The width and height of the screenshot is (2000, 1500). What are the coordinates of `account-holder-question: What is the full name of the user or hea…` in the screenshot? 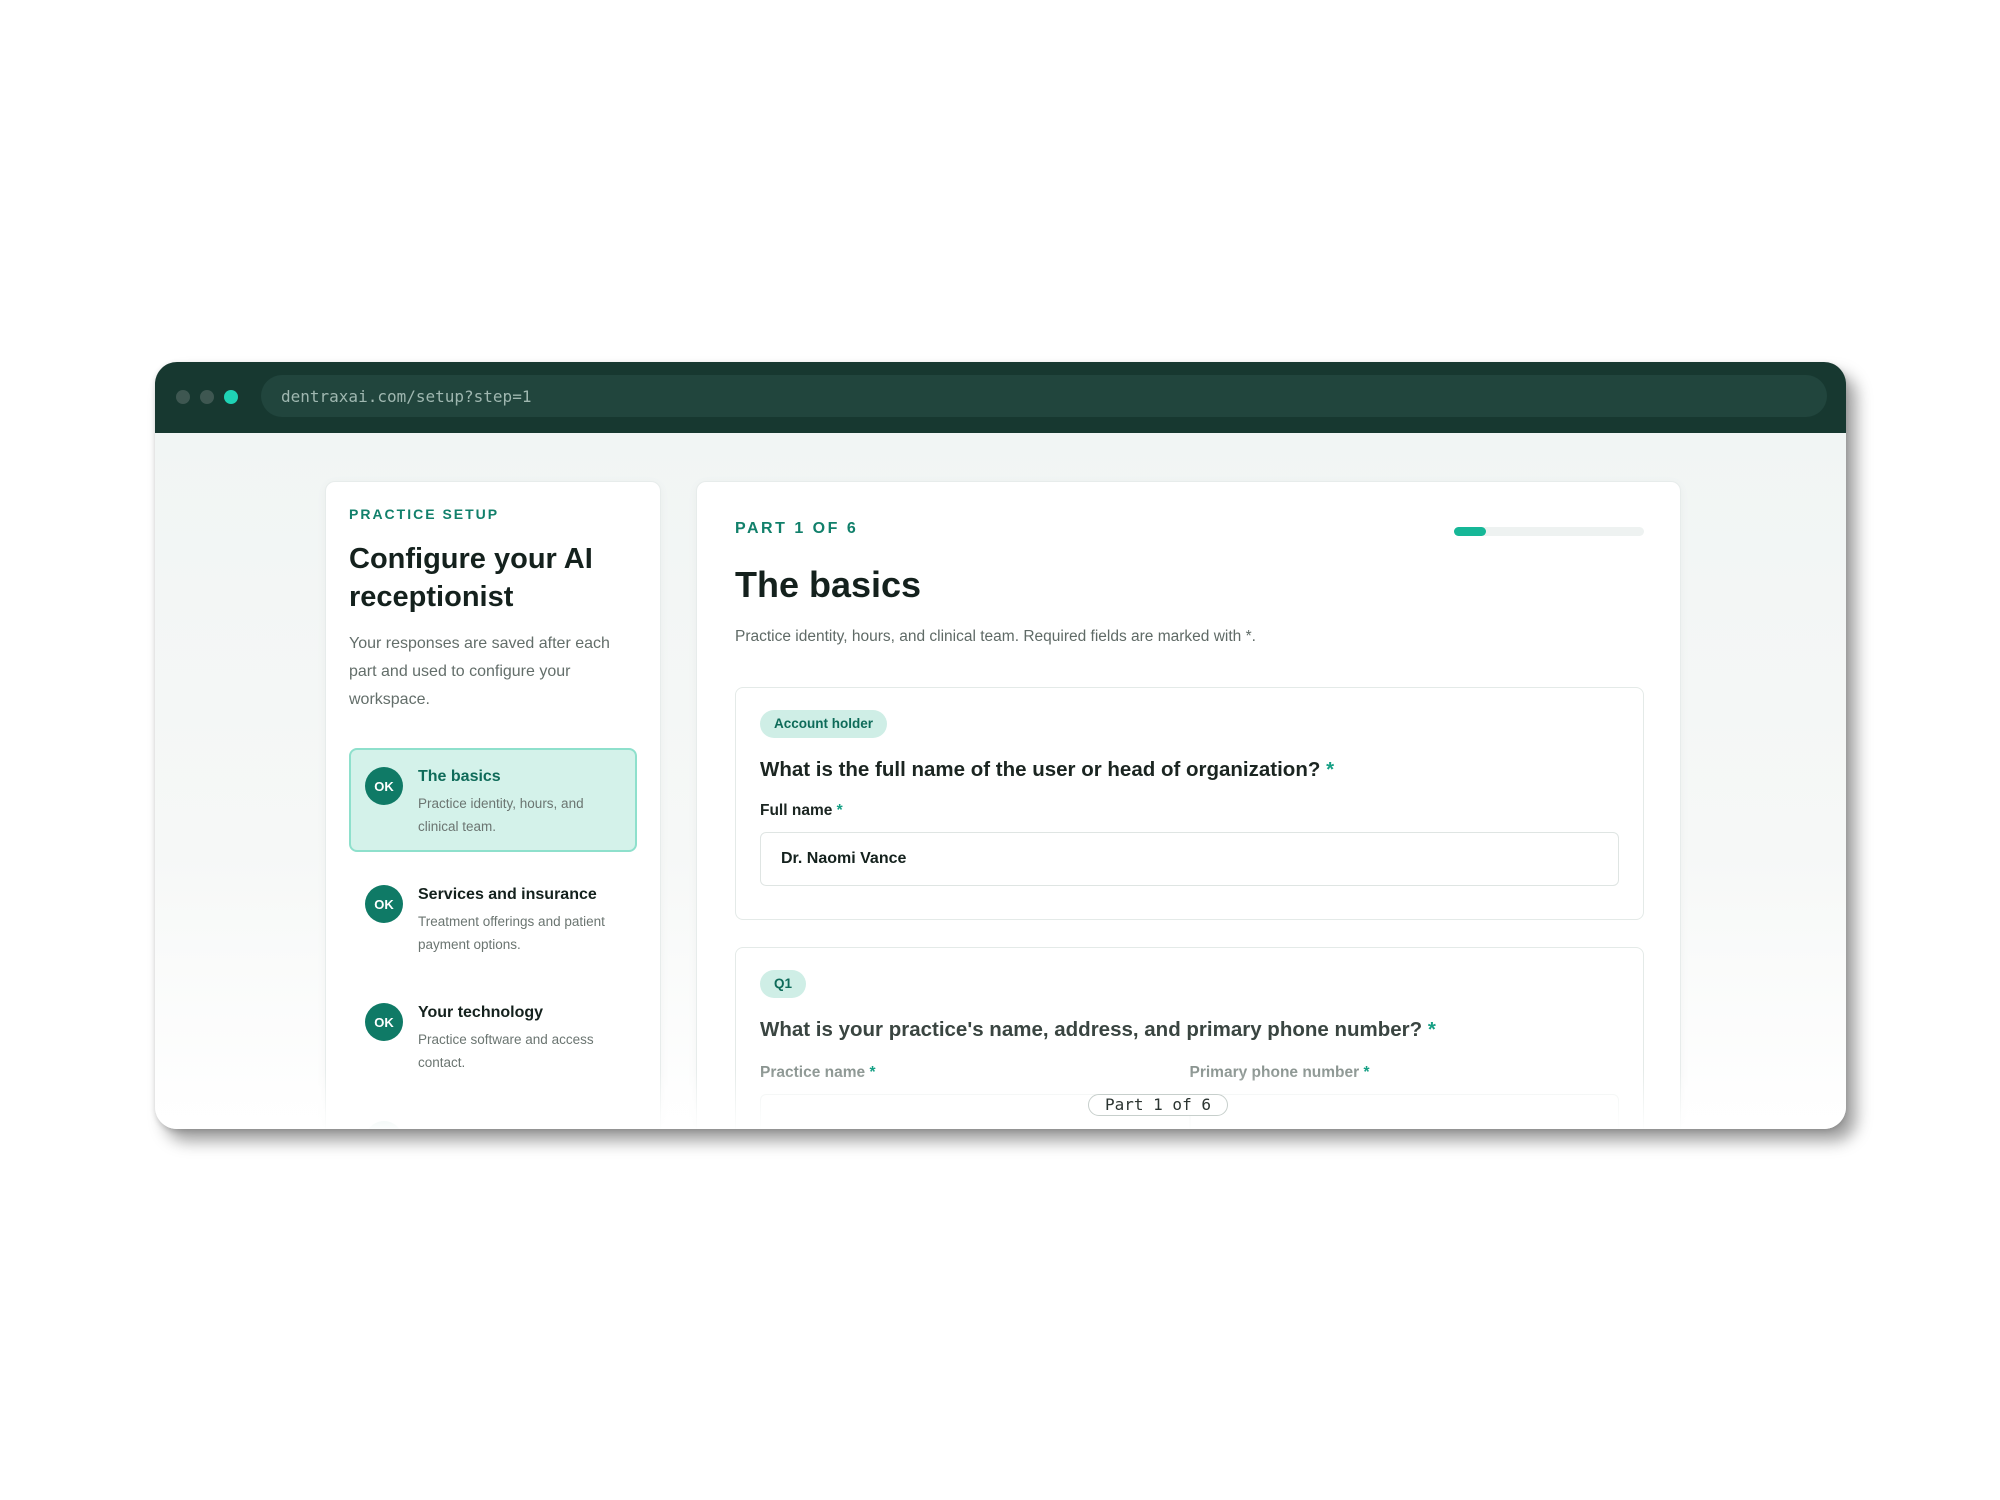 It's located at (1189, 770).